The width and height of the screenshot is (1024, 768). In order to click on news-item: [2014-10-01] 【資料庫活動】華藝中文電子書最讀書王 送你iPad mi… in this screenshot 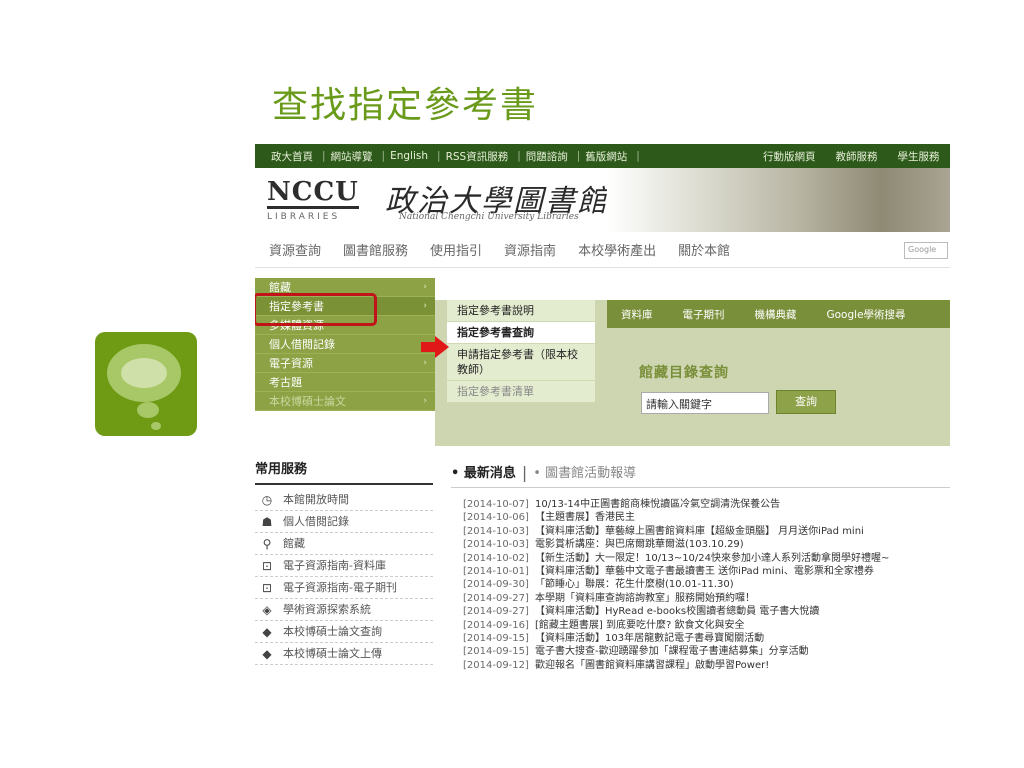, I will do `click(700, 571)`.